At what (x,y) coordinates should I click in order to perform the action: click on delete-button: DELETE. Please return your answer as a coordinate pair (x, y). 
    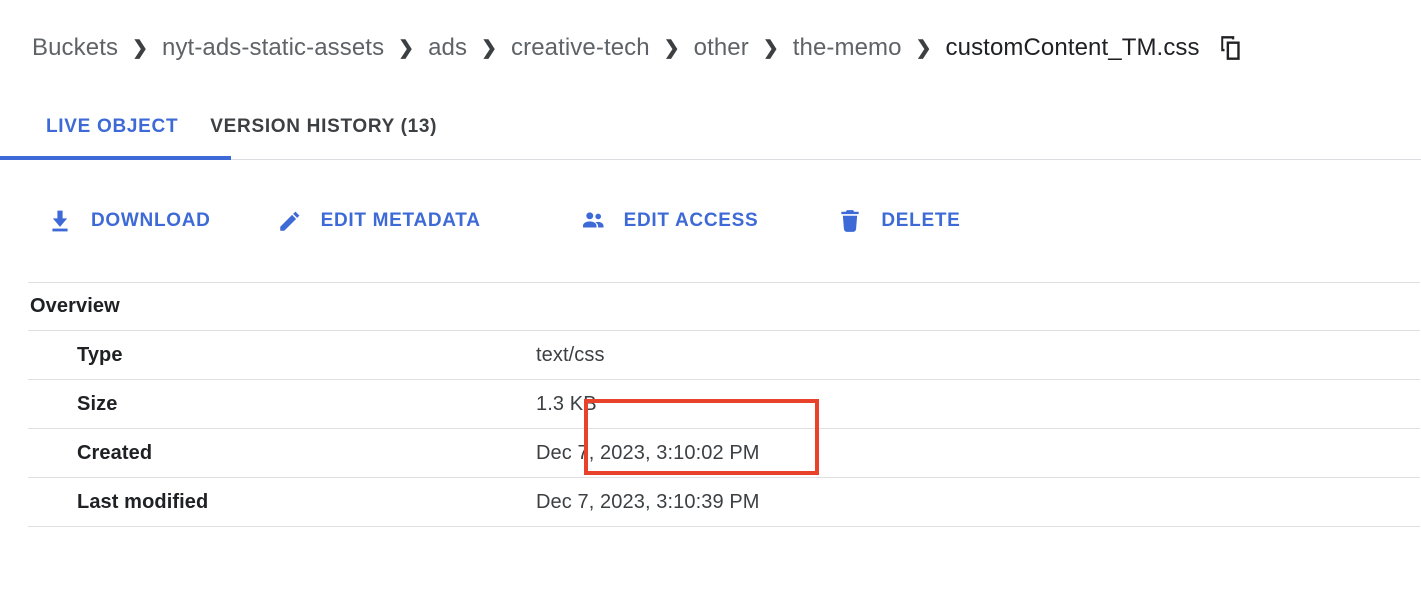
    Looking at the image, I should click on (898, 221).